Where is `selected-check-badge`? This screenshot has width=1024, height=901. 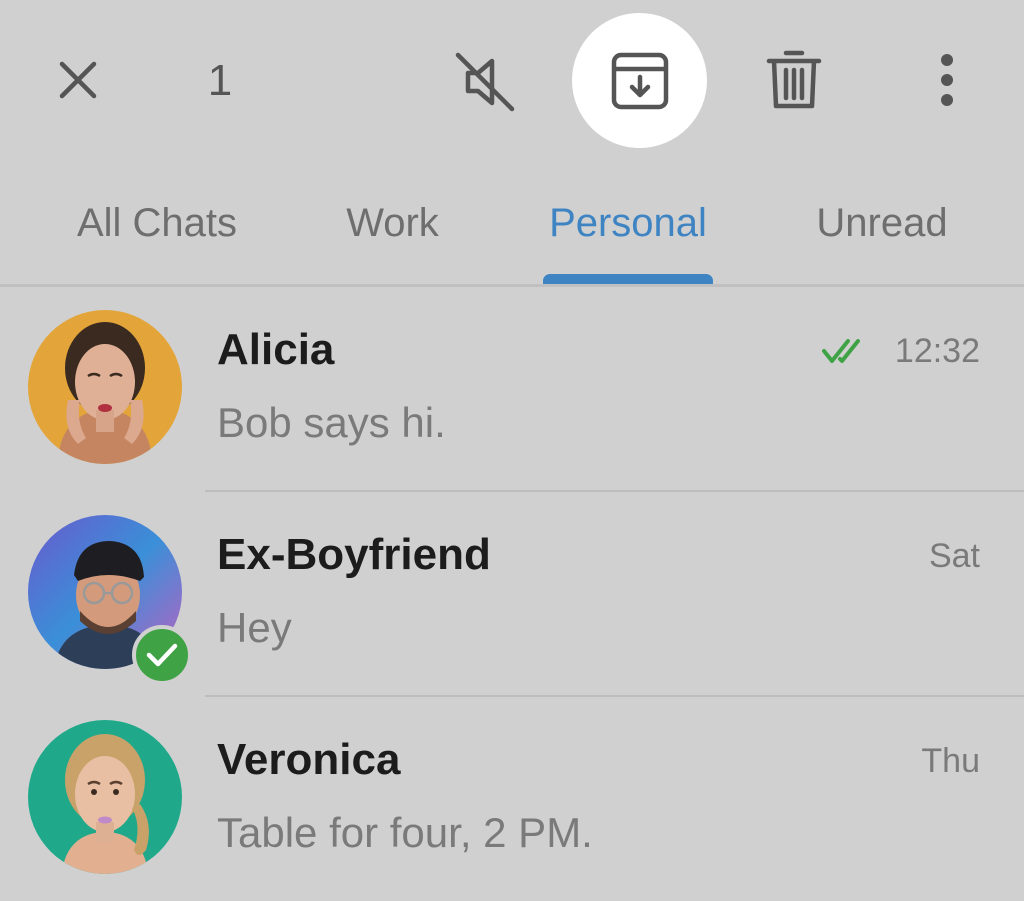
selected-check-badge is located at coordinates (162, 655).